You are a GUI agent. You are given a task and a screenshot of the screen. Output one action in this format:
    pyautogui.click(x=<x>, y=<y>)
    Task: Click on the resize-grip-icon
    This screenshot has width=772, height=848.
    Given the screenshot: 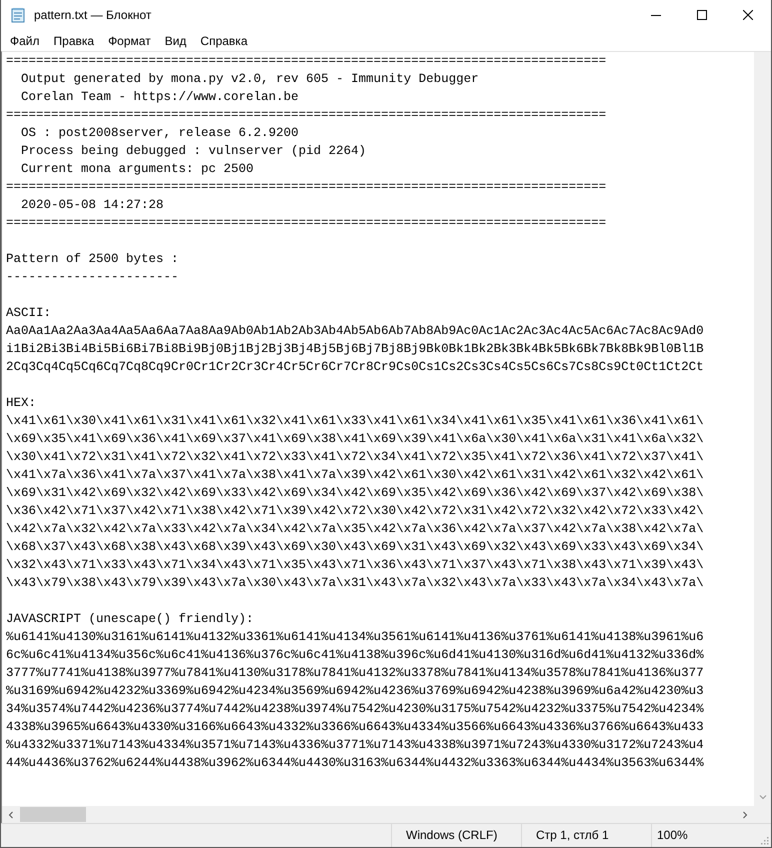 What is the action you would take?
    pyautogui.click(x=764, y=840)
    